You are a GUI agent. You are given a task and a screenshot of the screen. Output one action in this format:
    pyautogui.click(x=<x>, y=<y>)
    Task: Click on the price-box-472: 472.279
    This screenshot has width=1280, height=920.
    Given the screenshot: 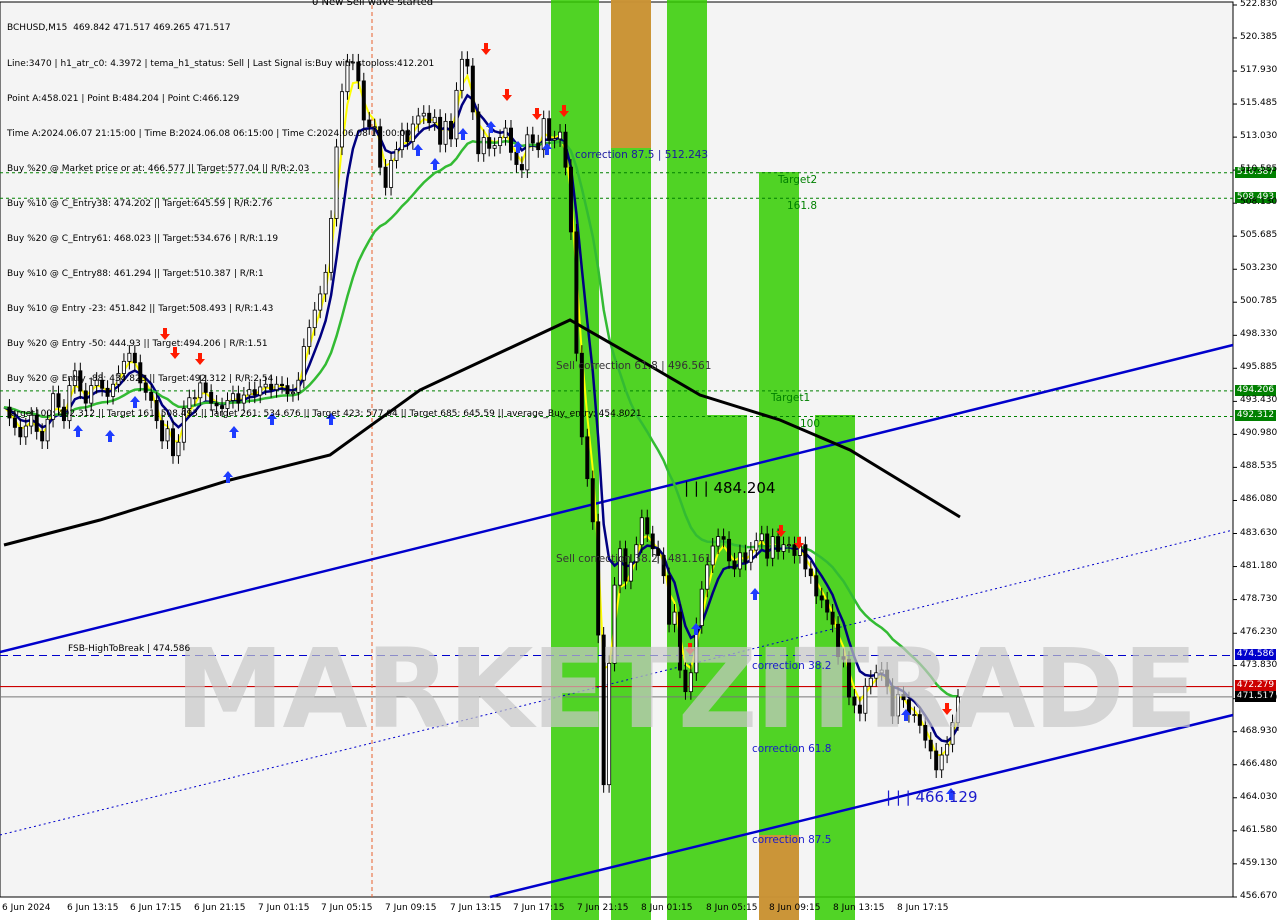 What is the action you would take?
    pyautogui.click(x=1255, y=685)
    